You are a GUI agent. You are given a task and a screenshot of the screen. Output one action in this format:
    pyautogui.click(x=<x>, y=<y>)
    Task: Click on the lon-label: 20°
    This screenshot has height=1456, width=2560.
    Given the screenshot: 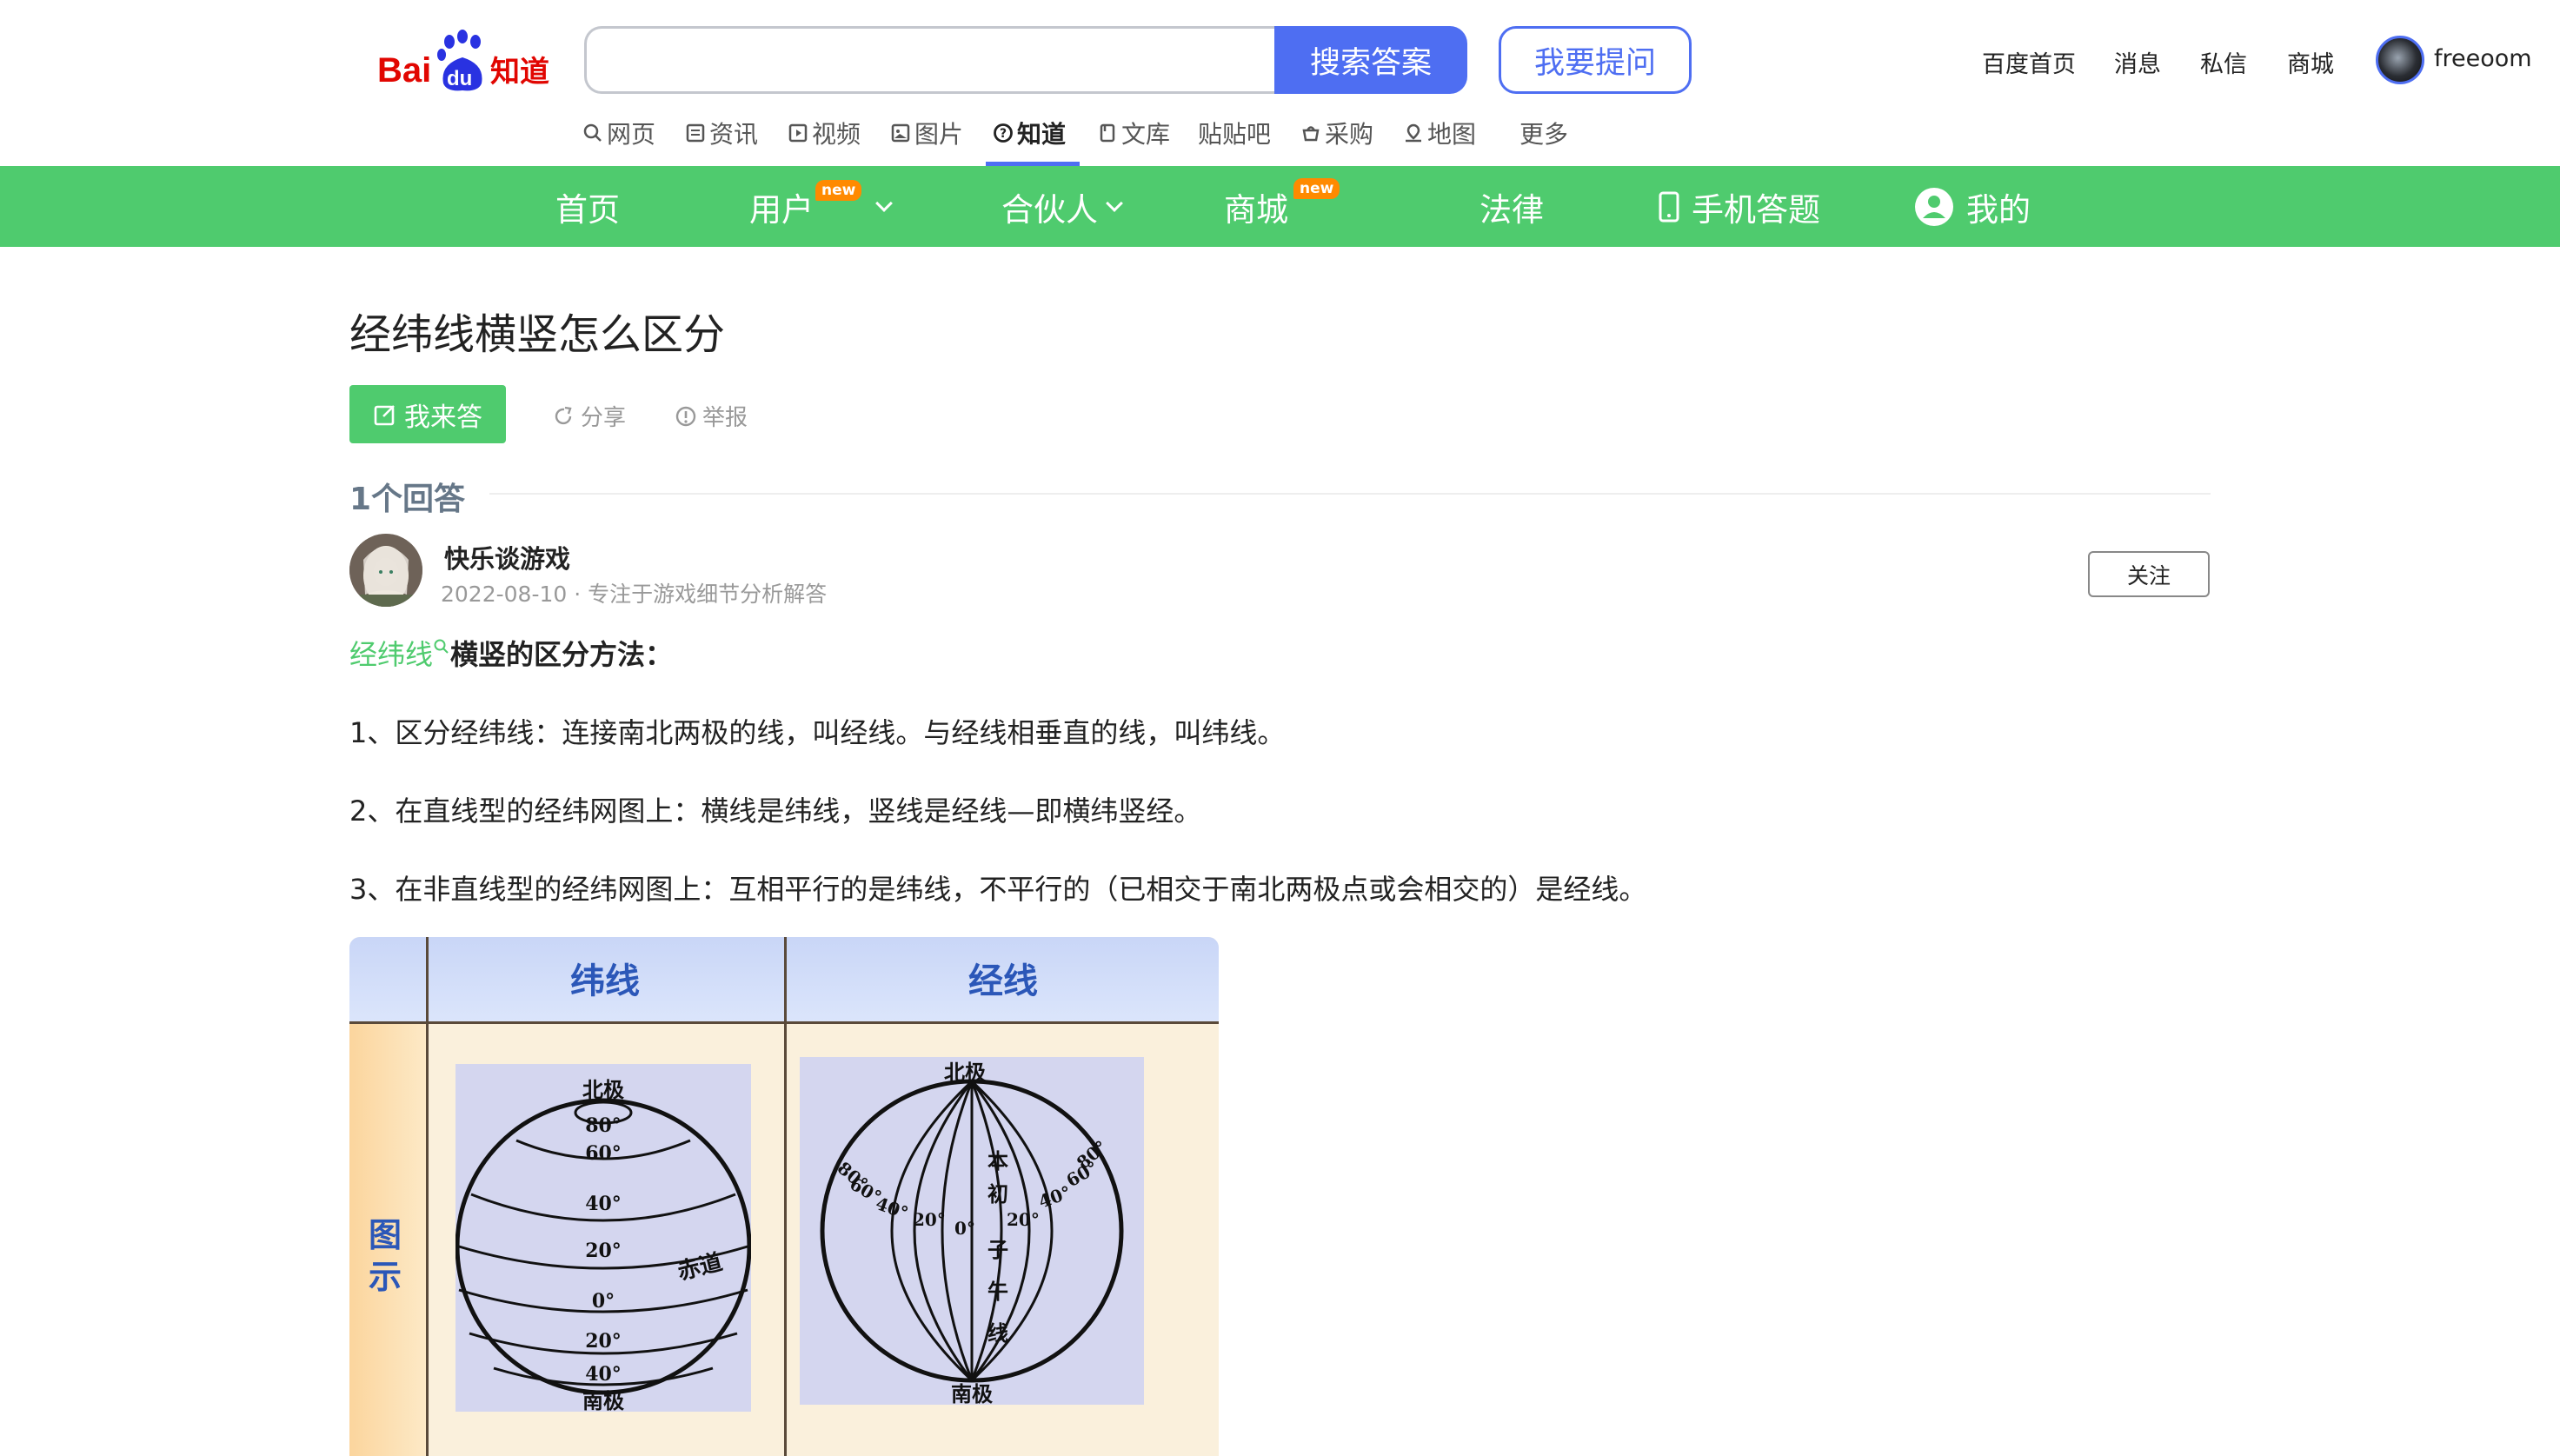 What is the action you would take?
    pyautogui.click(x=1023, y=1219)
    